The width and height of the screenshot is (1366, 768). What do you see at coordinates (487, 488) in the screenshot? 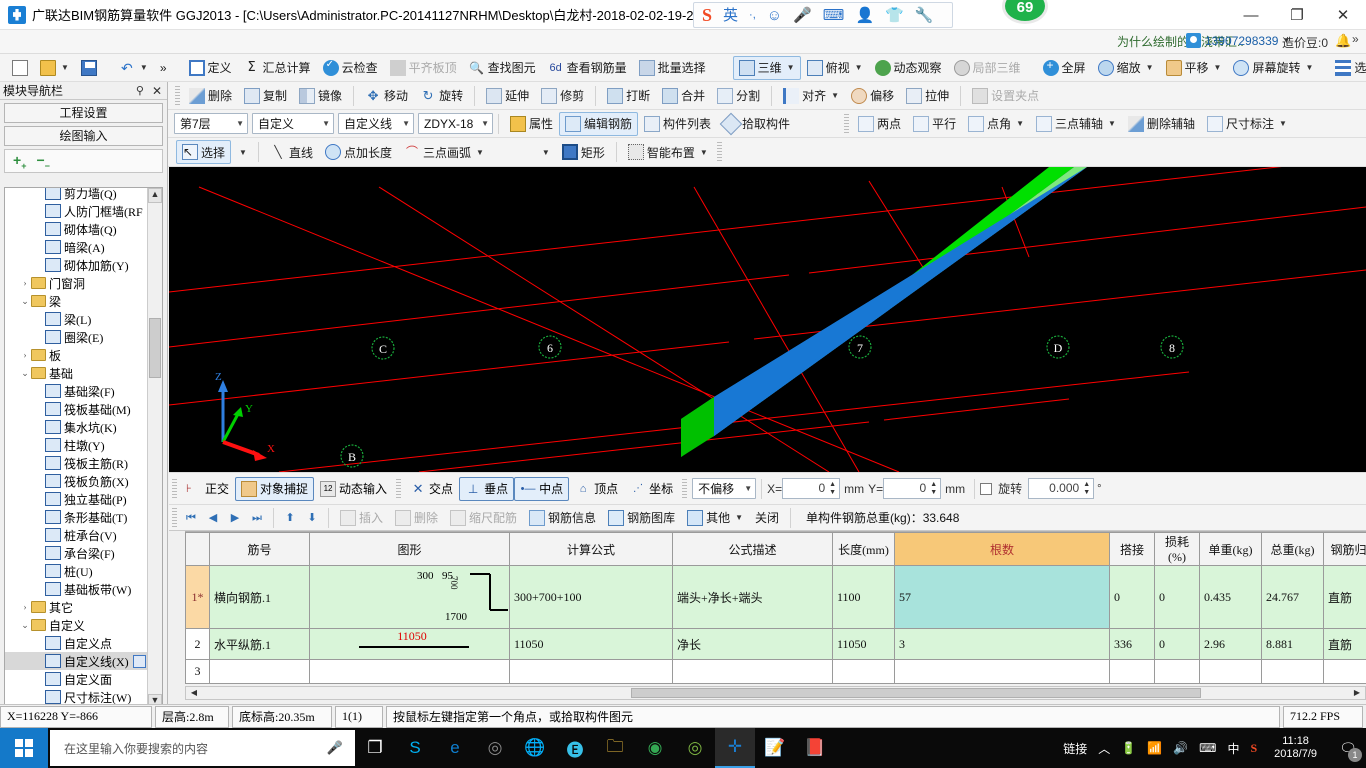
I see `perpendicular-snap-toggle: ⊥ 垂点` at bounding box center [487, 488].